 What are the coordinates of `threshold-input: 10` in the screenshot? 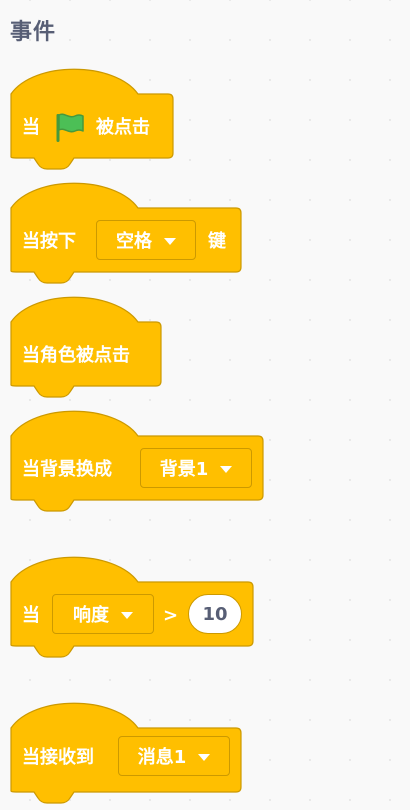 It's located at (215, 614).